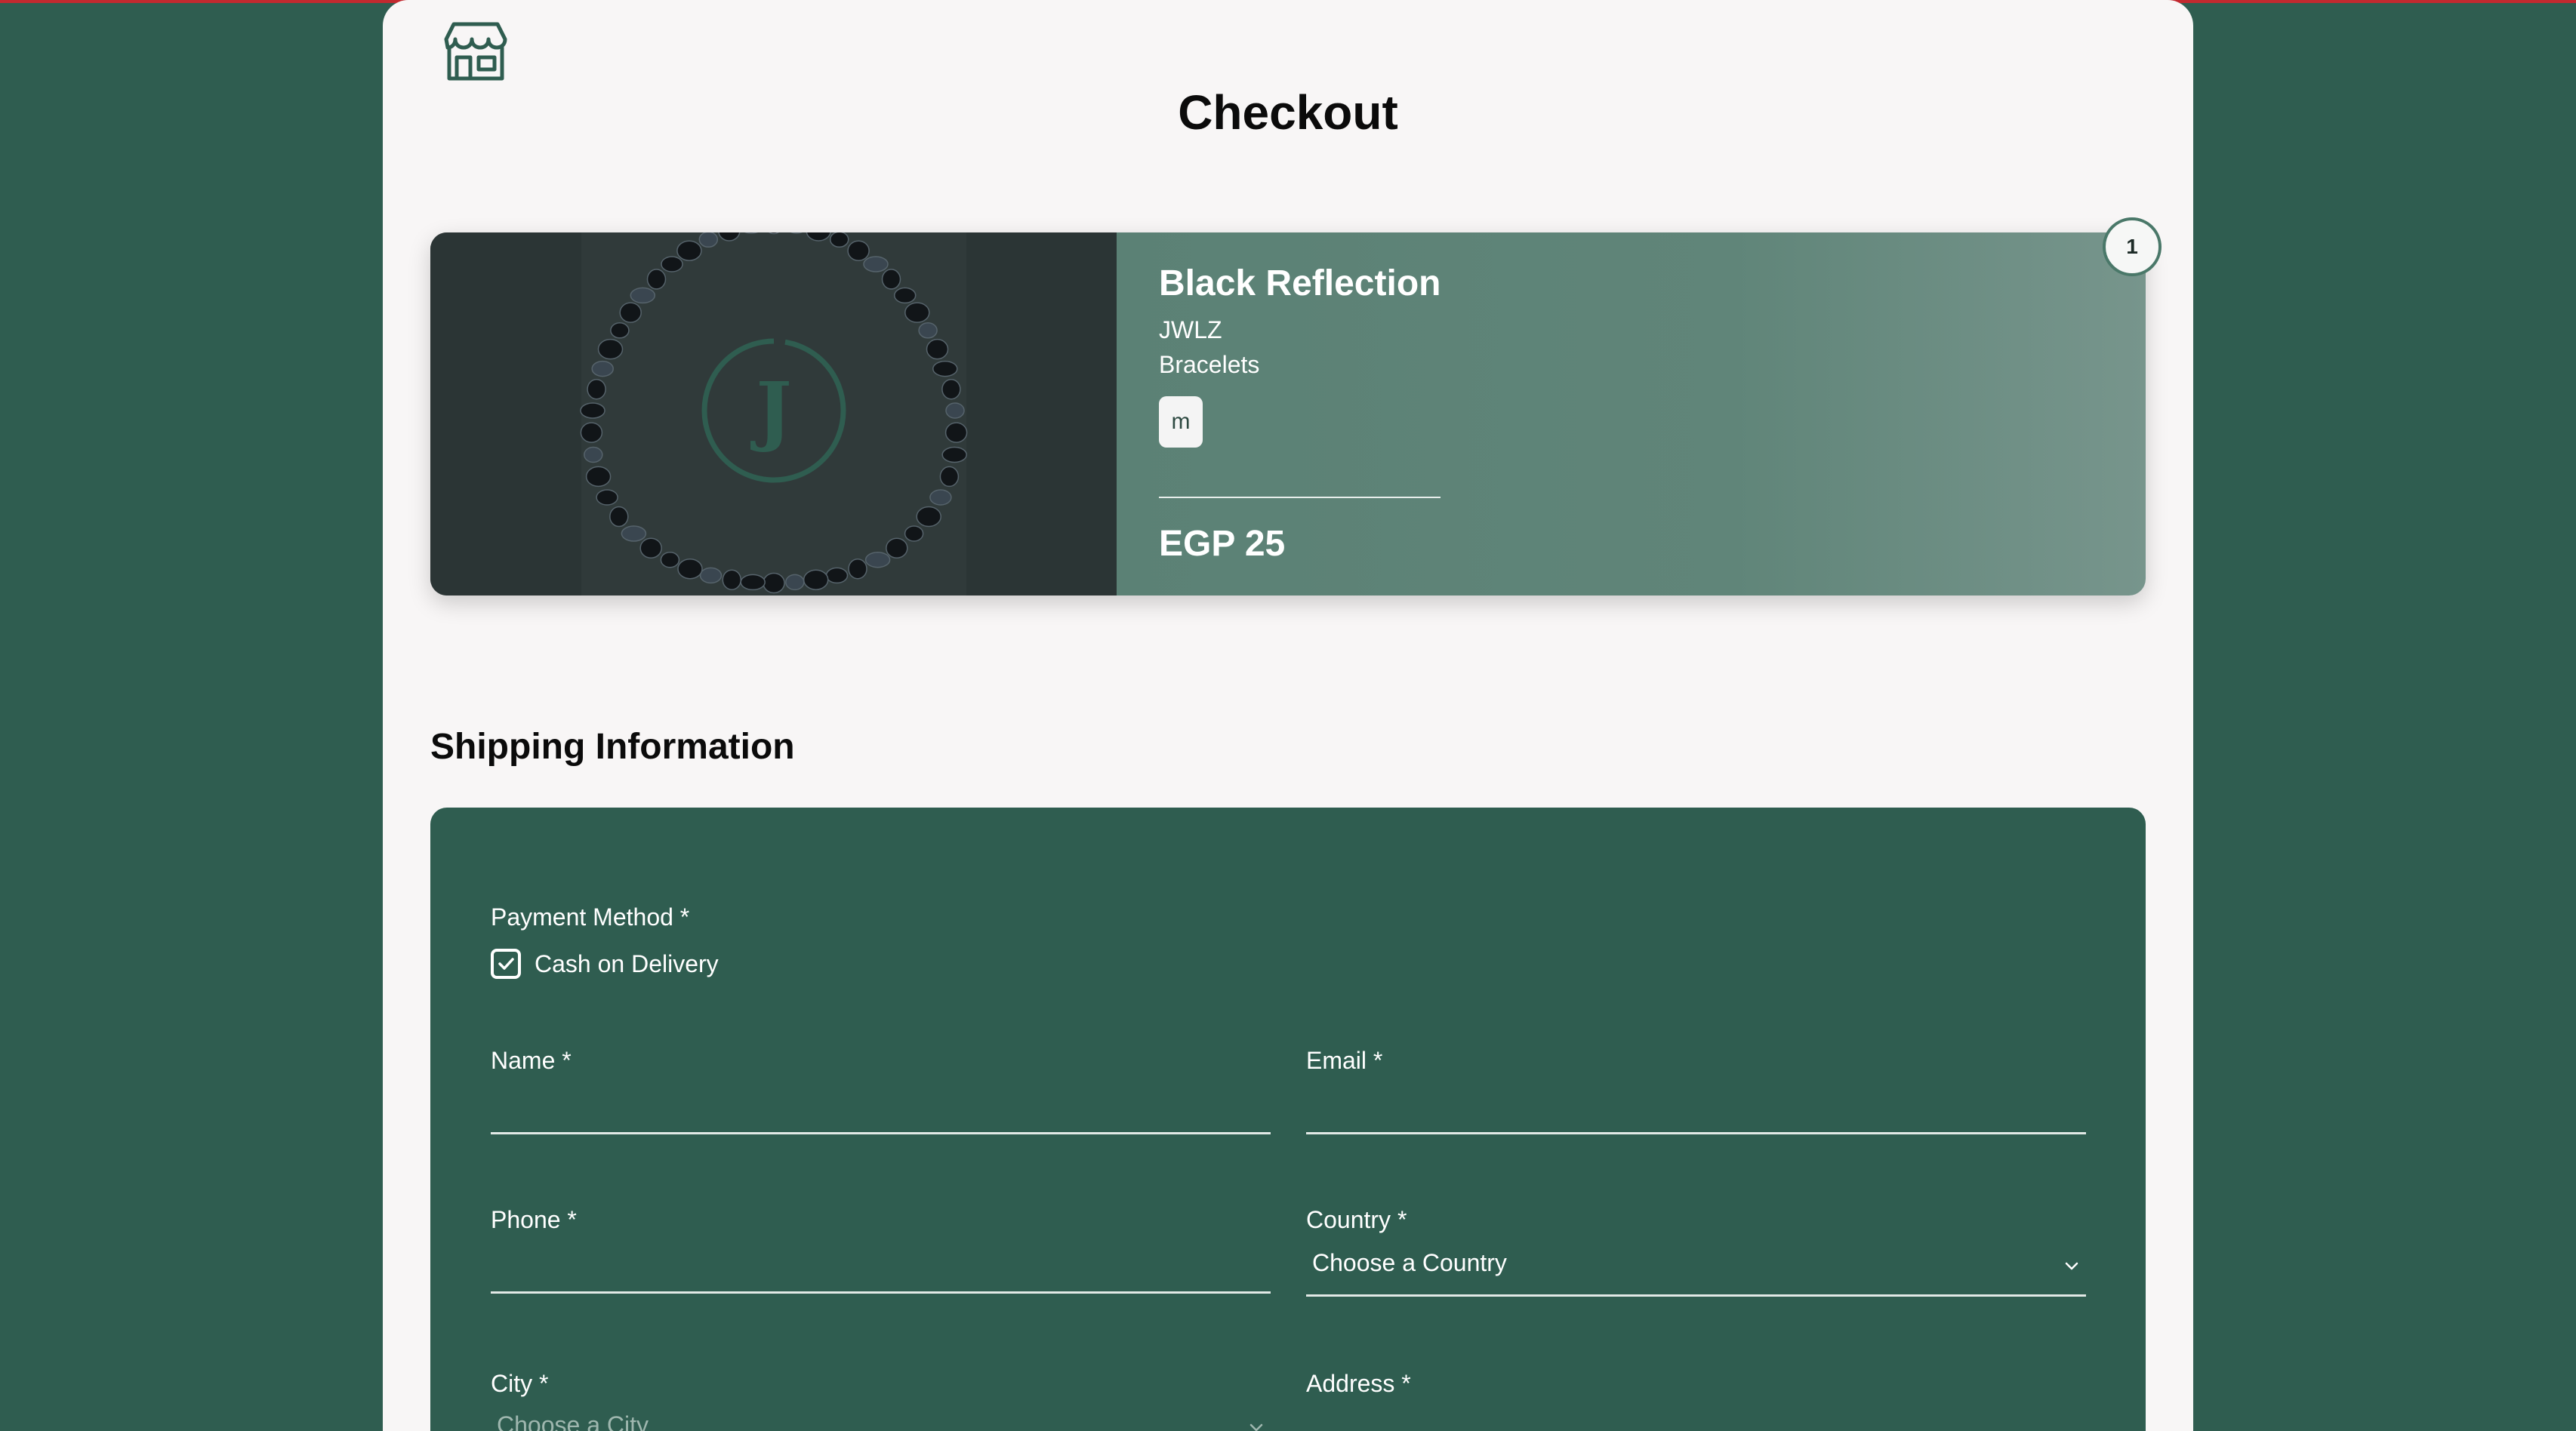  Describe the element at coordinates (520, 1383) in the screenshot. I see `city-label: City *` at that location.